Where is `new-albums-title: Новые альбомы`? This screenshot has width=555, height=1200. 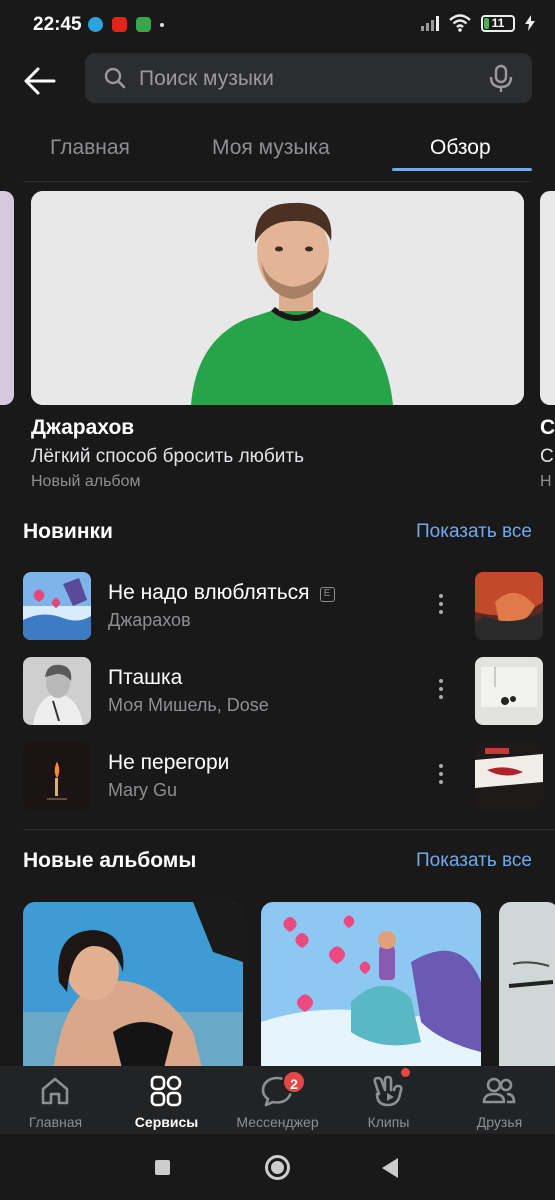
new-albums-title: Новые альбомы is located at coordinates (110, 860).